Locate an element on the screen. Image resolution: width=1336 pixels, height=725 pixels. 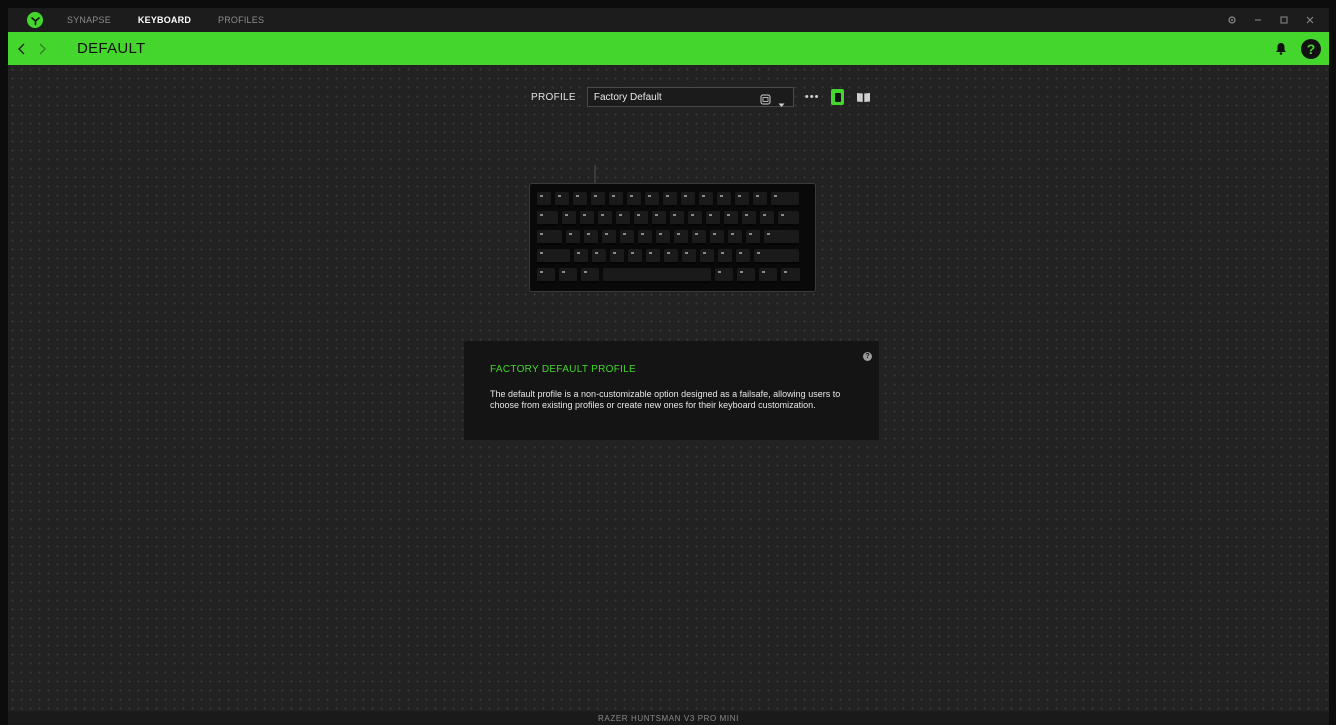
key-space is located at coordinates (657, 275).